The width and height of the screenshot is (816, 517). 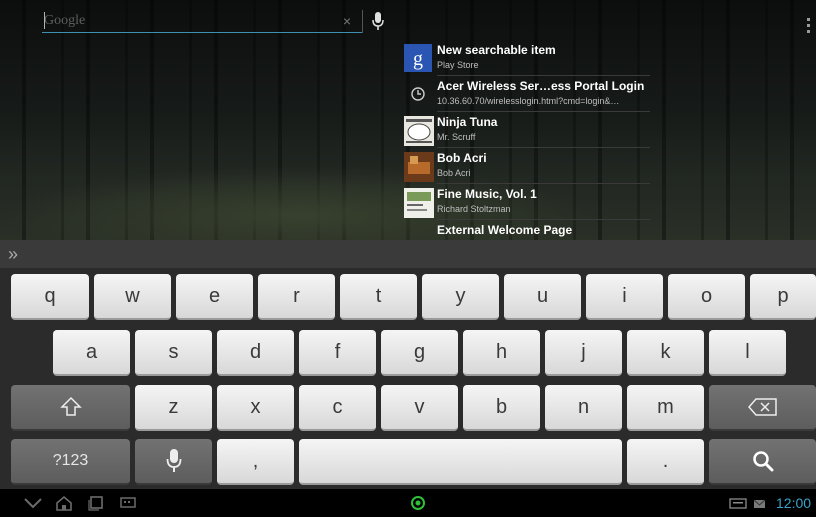 What do you see at coordinates (173, 353) in the screenshot?
I see `key-s: s` at bounding box center [173, 353].